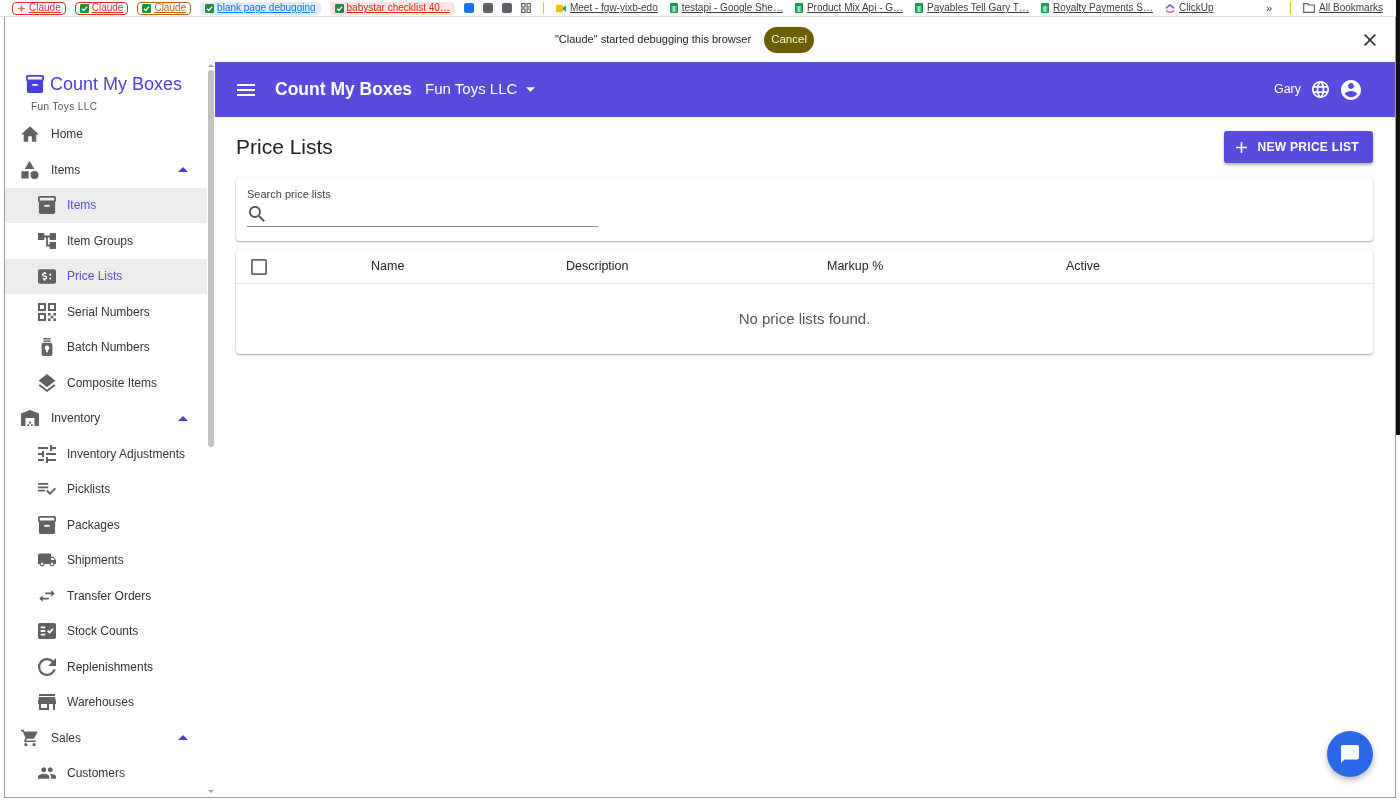  I want to click on chevron-logo-icon, so click(1170, 8).